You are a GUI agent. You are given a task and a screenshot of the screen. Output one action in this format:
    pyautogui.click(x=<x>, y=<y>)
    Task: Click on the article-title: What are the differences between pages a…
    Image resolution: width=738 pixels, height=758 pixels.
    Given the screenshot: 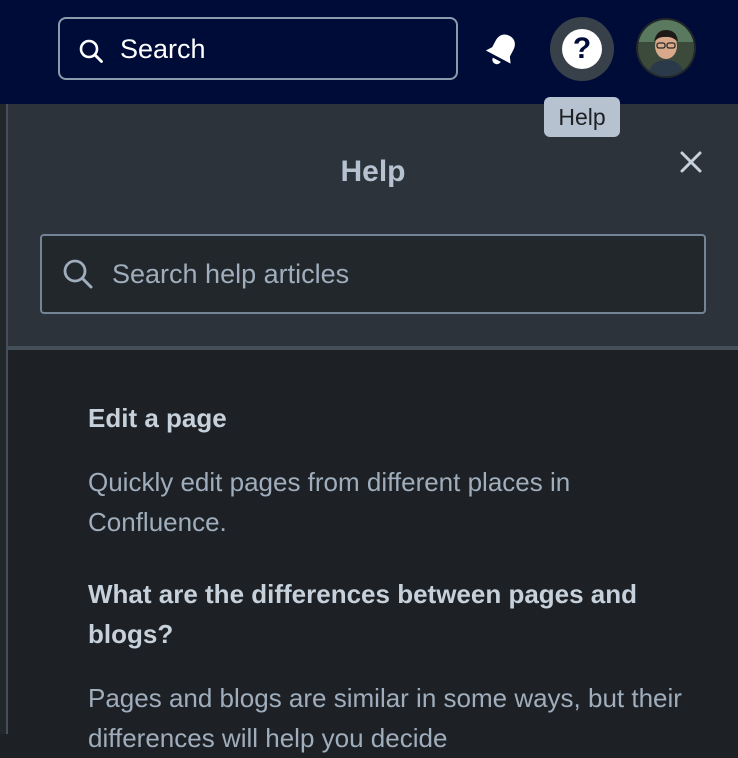 What is the action you would take?
    pyautogui.click(x=388, y=614)
    